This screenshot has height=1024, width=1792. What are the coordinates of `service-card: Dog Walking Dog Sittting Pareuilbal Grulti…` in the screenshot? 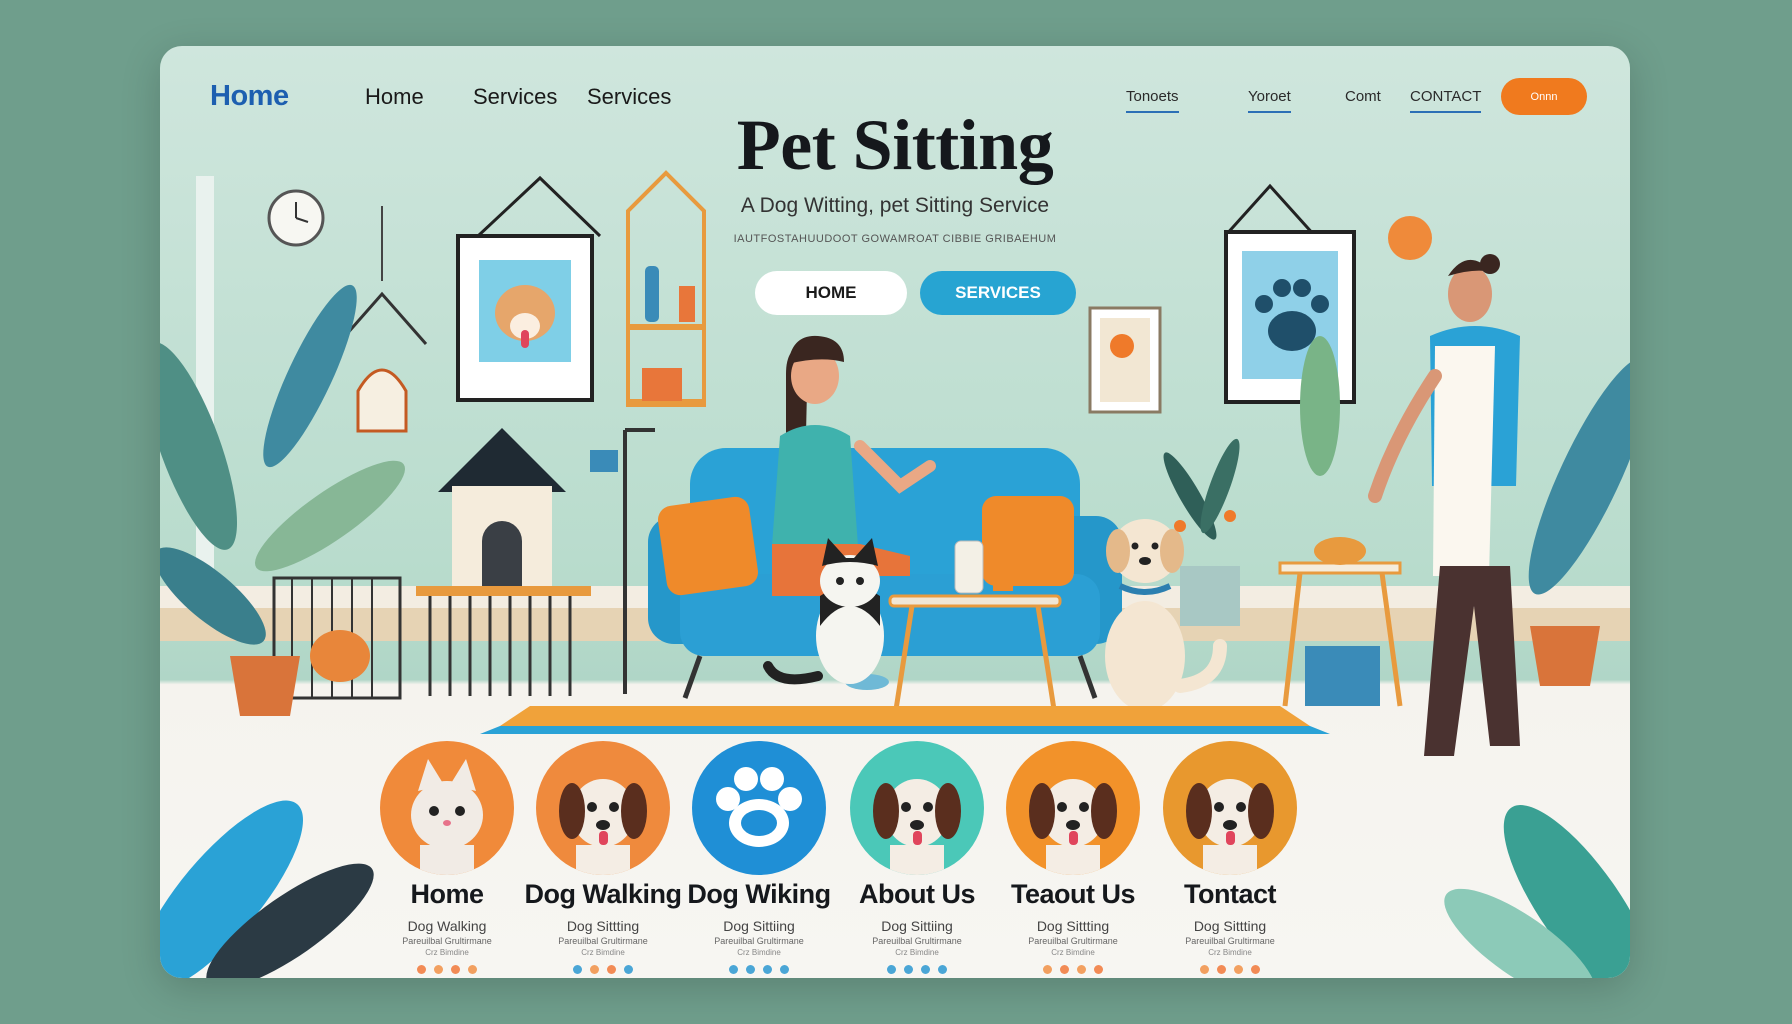 It's located at (603, 857).